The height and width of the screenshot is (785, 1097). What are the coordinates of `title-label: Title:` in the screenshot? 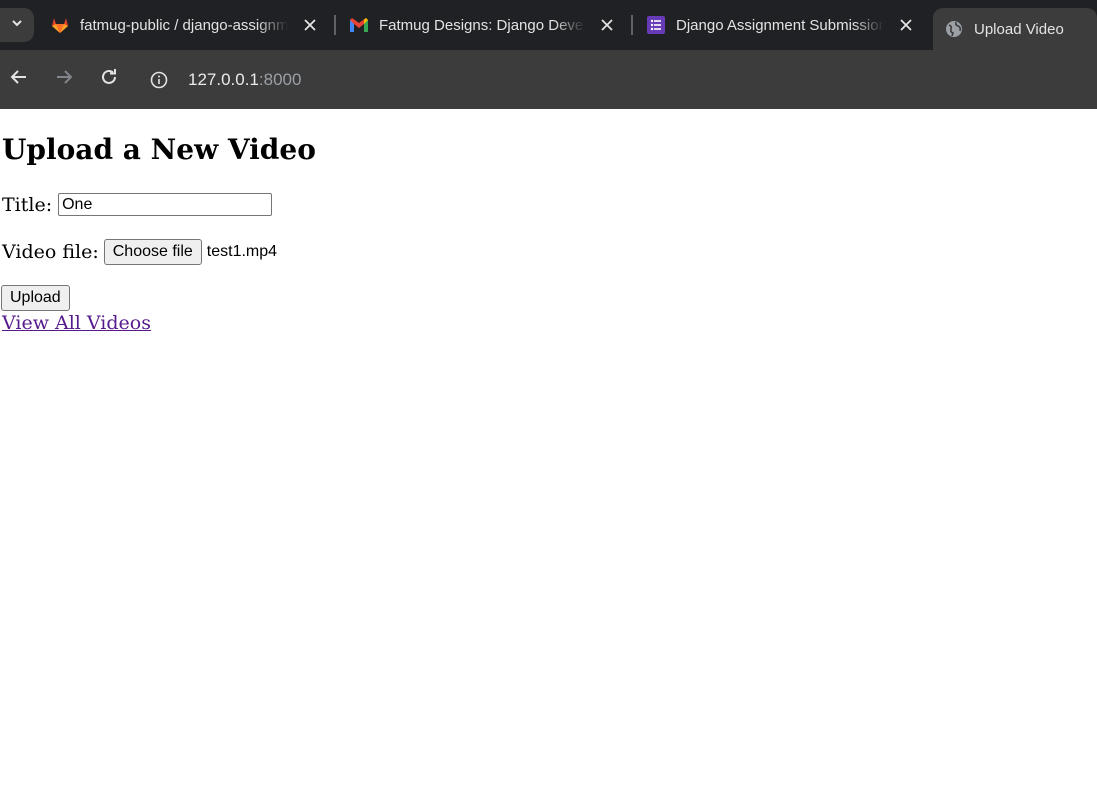 It's located at (27, 204).